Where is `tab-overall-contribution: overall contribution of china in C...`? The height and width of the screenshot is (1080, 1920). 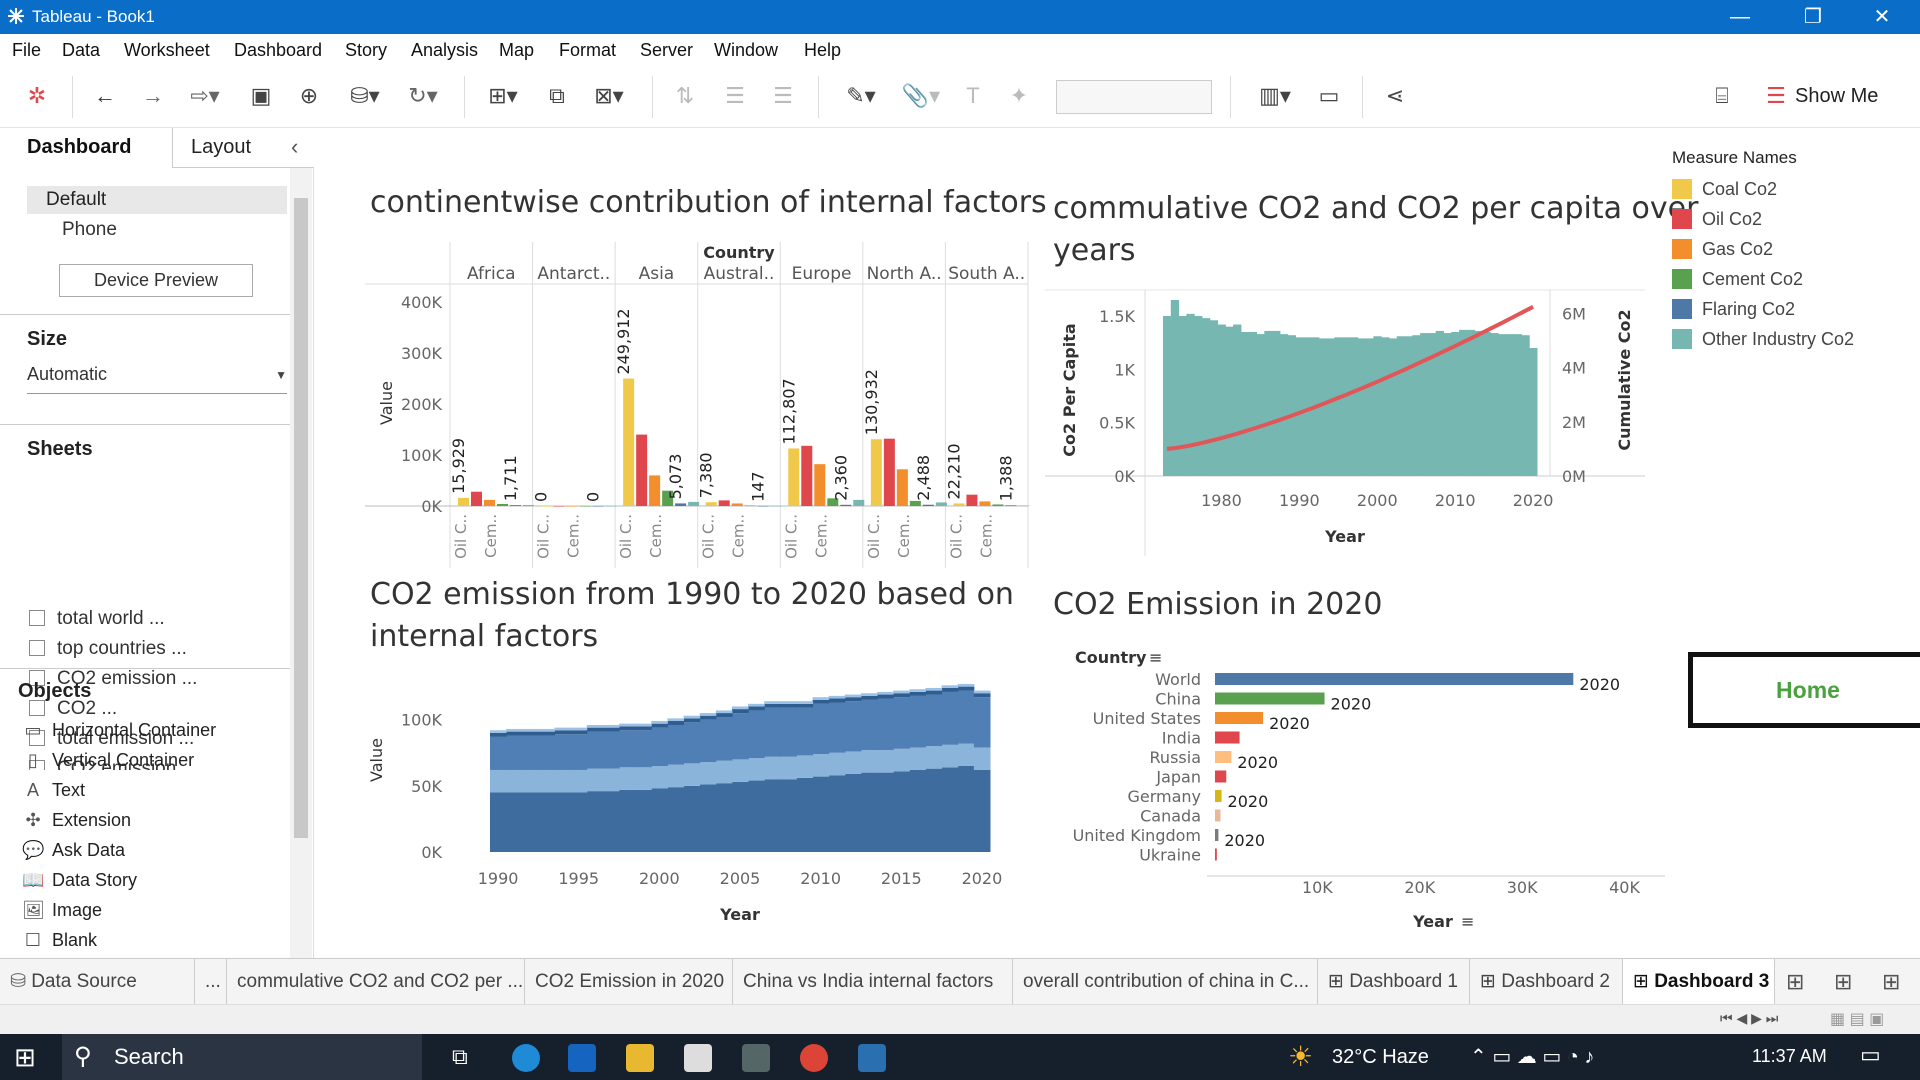
tab-overall-contribution: overall contribution of china in C... is located at coordinates (1165, 982).